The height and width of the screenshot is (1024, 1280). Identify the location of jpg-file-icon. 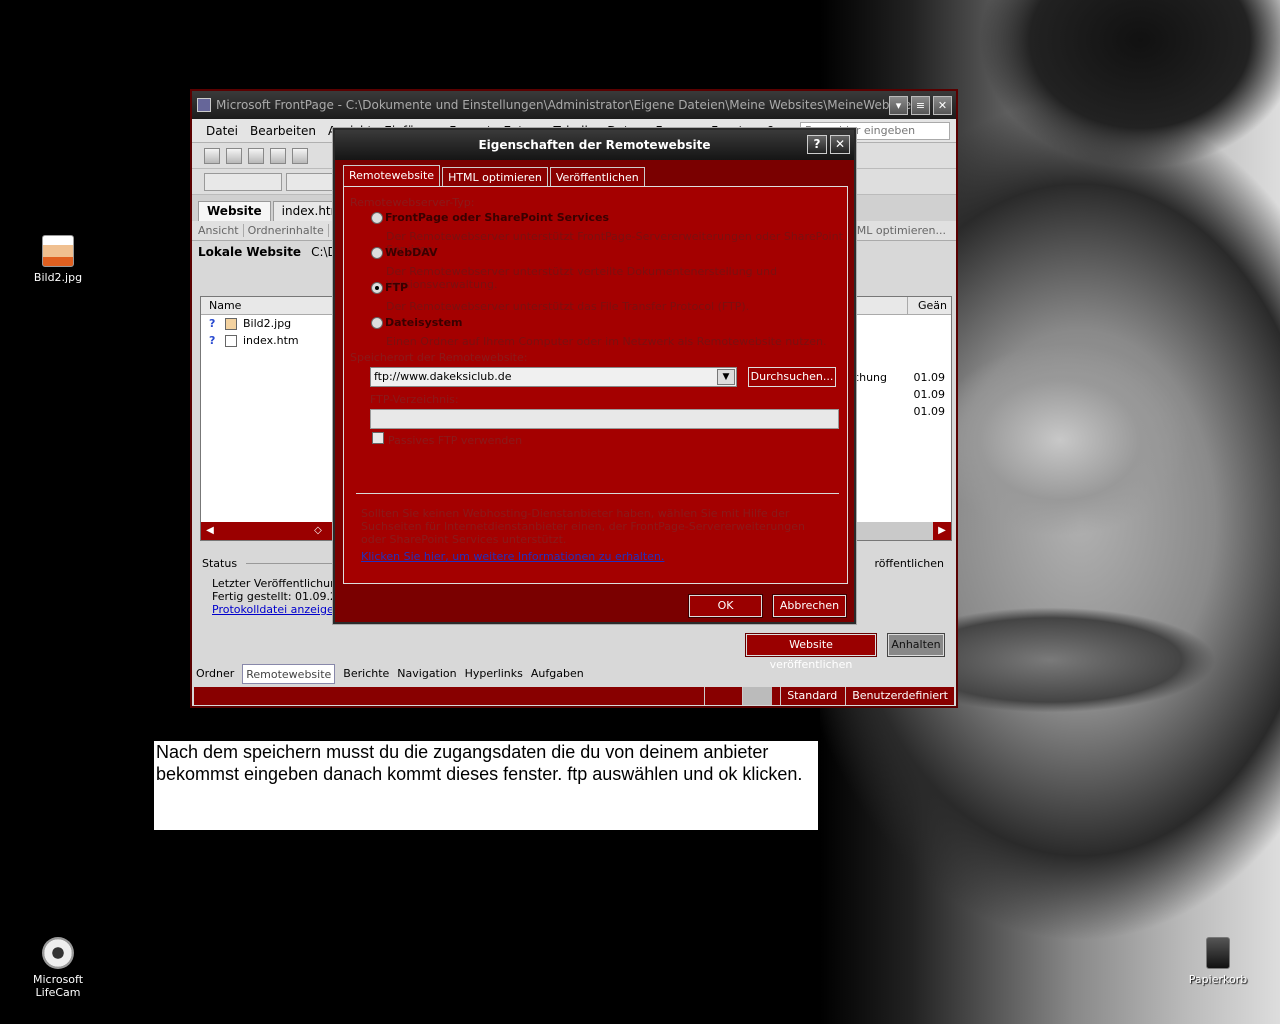
(58, 251).